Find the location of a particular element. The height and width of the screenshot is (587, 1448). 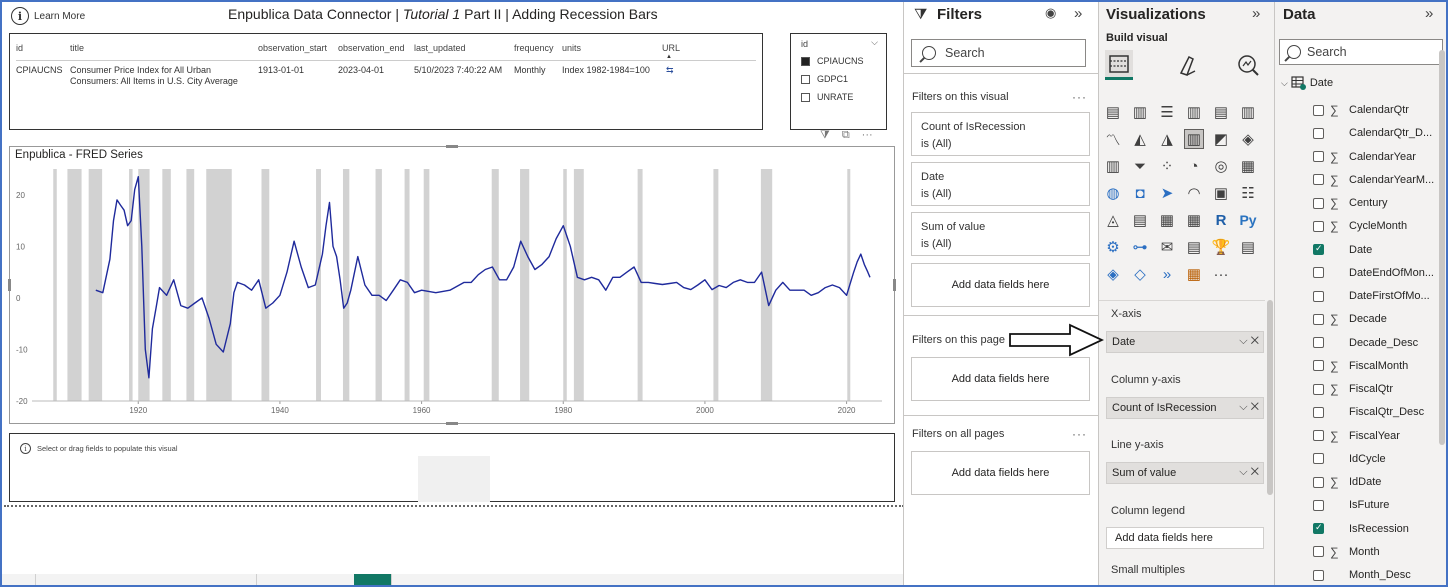

azure-map-icon: ➤ is located at coordinates (1167, 193).